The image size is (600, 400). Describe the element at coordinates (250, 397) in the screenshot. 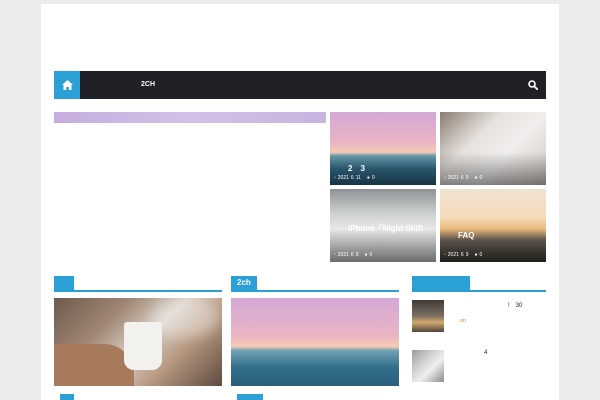

I see `post-category-tag-middle` at that location.